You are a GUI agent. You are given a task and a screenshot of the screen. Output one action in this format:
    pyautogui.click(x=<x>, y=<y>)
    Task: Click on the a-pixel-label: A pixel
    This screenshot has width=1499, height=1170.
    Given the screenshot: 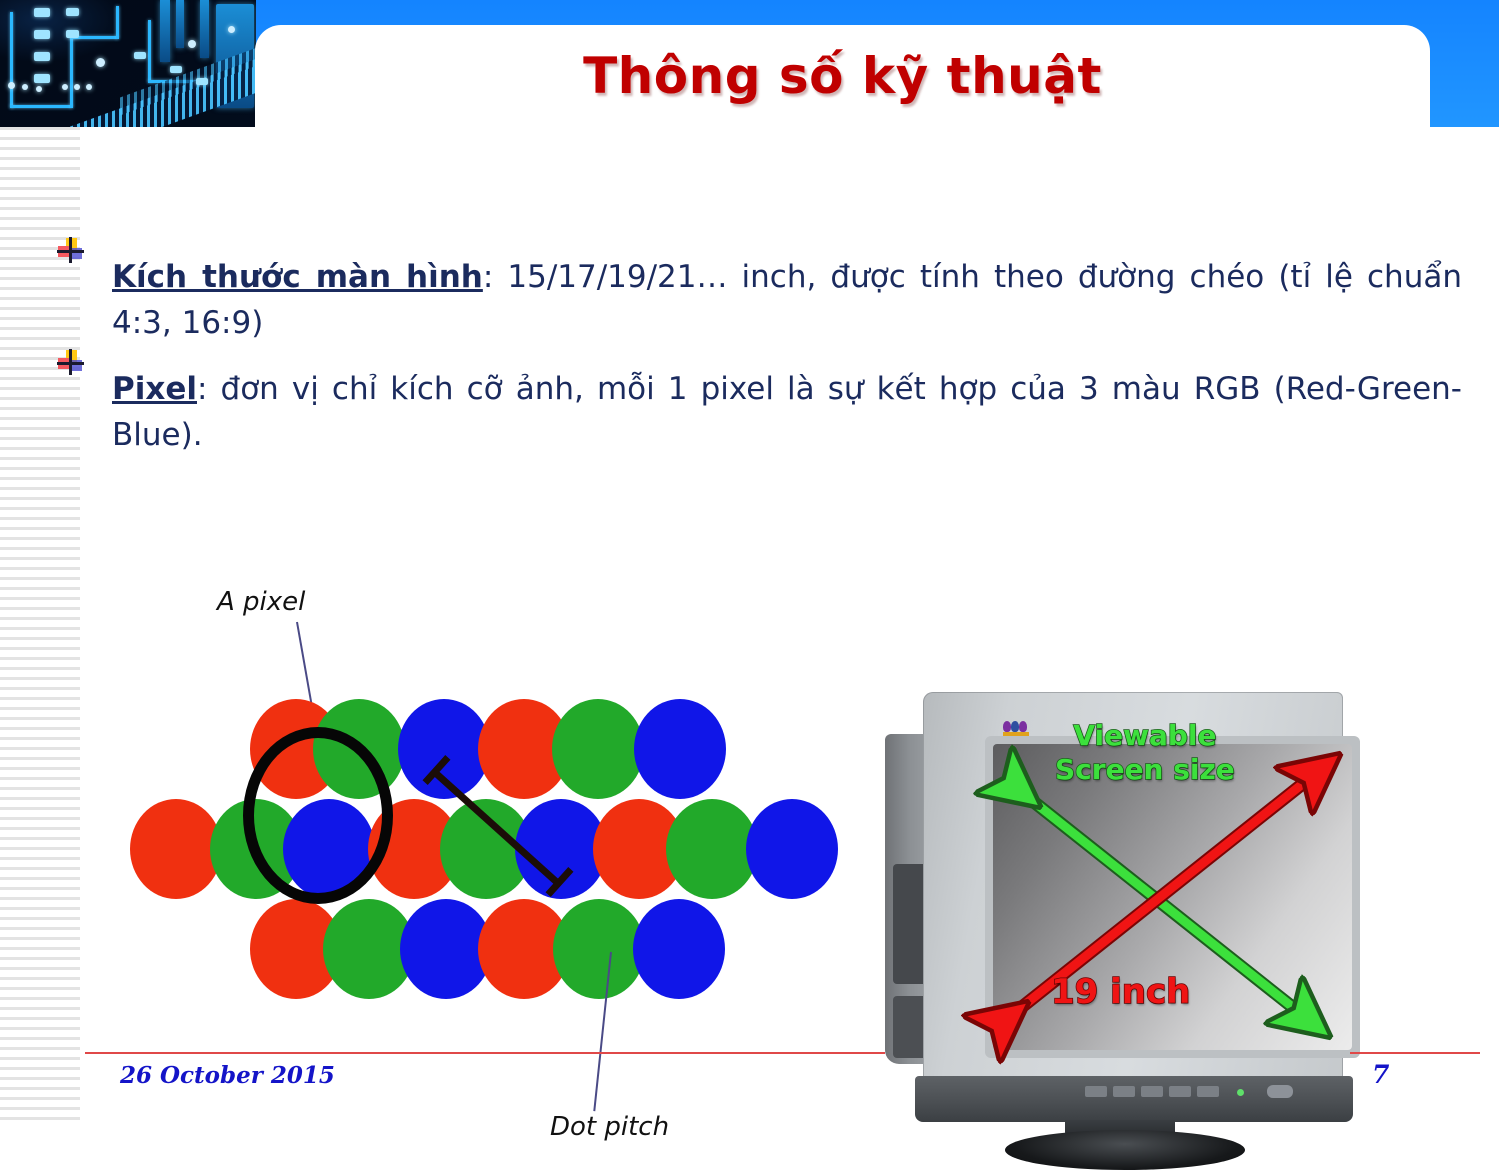 What is the action you would take?
    pyautogui.click(x=261, y=602)
    